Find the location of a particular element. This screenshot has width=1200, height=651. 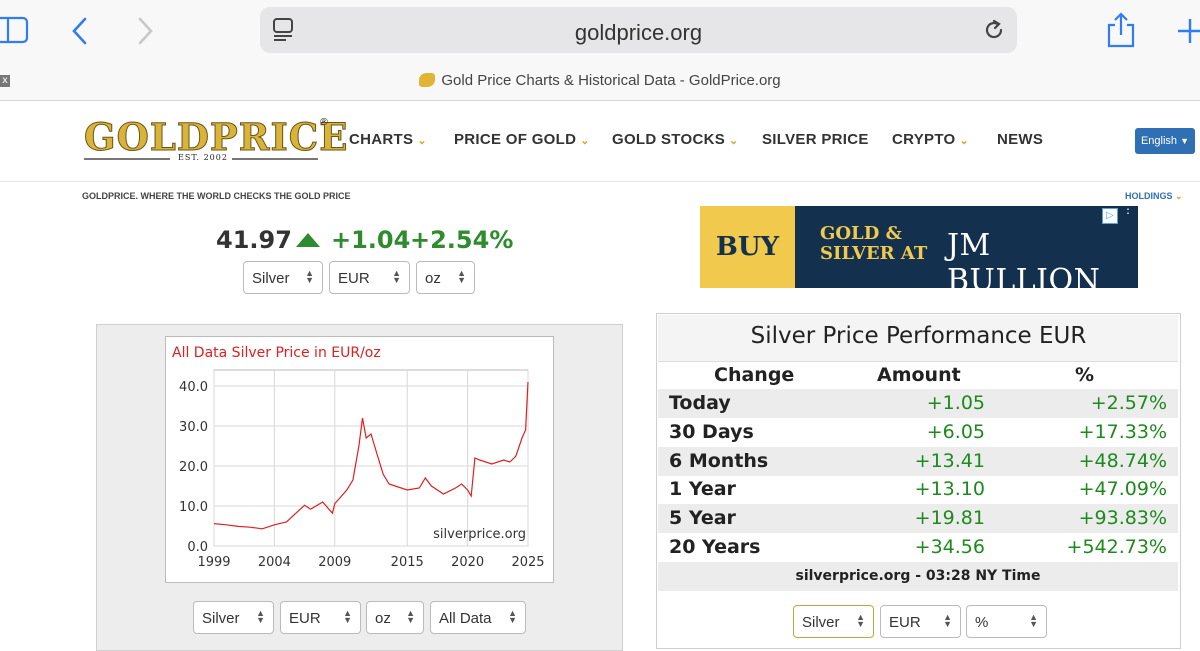

sidebar-toggle-icon is located at coordinates (15, 30).